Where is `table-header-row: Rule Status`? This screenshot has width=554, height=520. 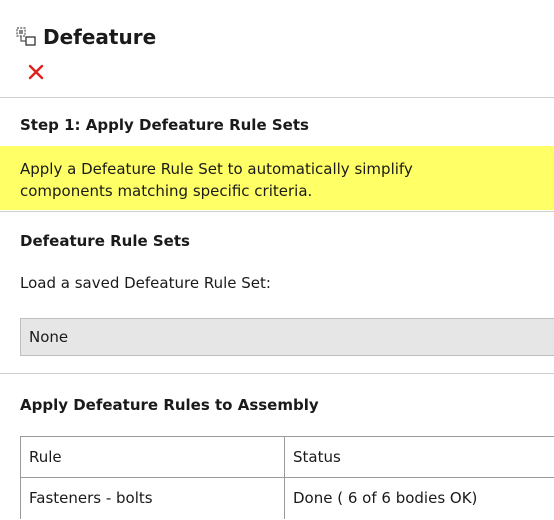
table-header-row: Rule Status is located at coordinates (287, 457).